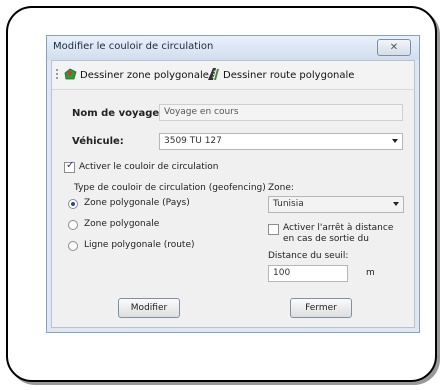 The image size is (447, 390). Describe the element at coordinates (288, 204) in the screenshot. I see `zone-value: Tunisia` at that location.